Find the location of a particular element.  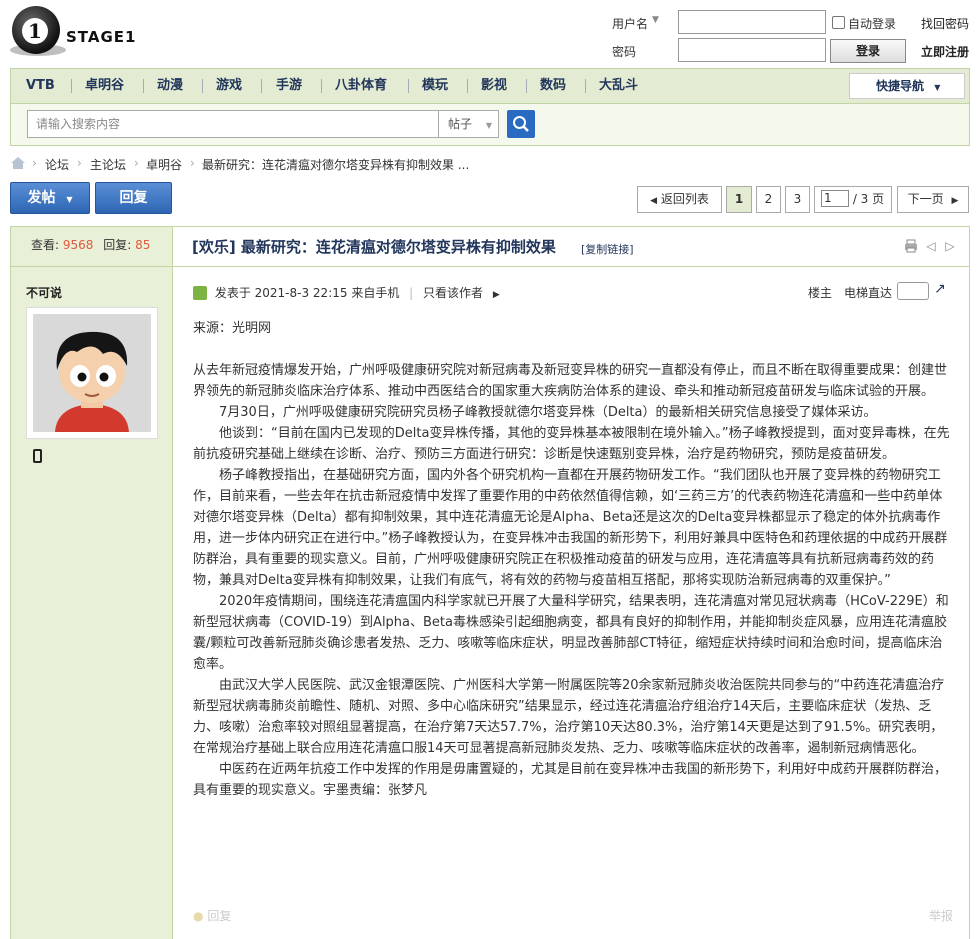

quick-nav-button: 快捷导航 ▼ is located at coordinates (907, 86).